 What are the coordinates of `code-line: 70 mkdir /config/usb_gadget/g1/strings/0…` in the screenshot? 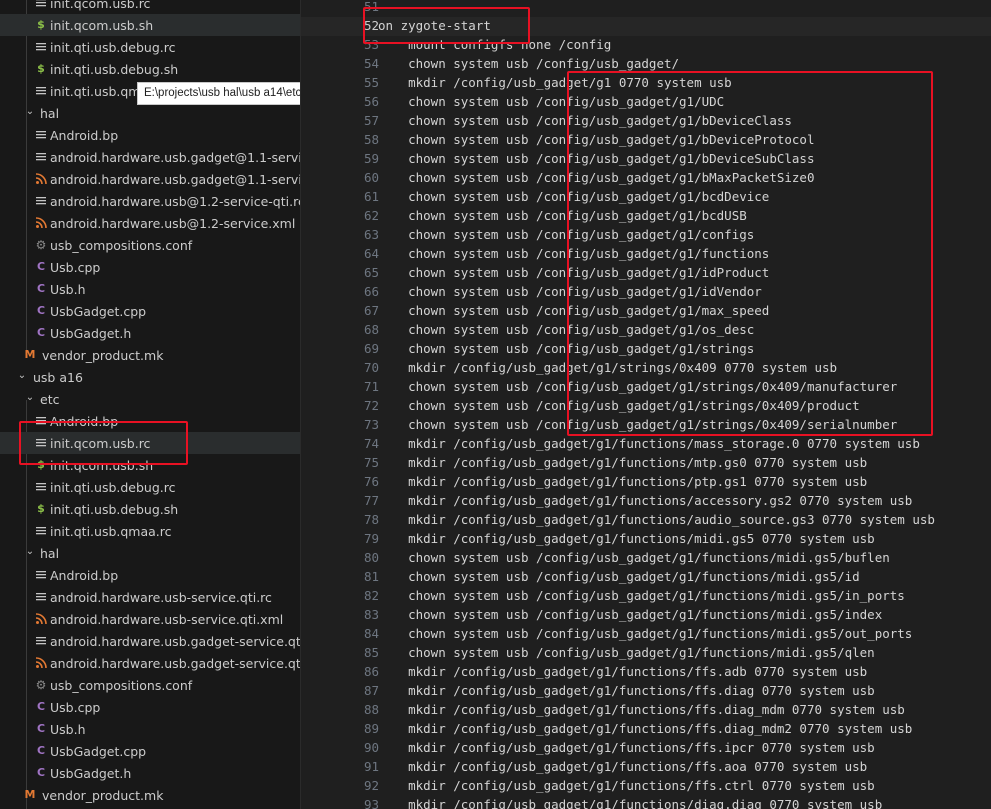 It's located at (646, 368).